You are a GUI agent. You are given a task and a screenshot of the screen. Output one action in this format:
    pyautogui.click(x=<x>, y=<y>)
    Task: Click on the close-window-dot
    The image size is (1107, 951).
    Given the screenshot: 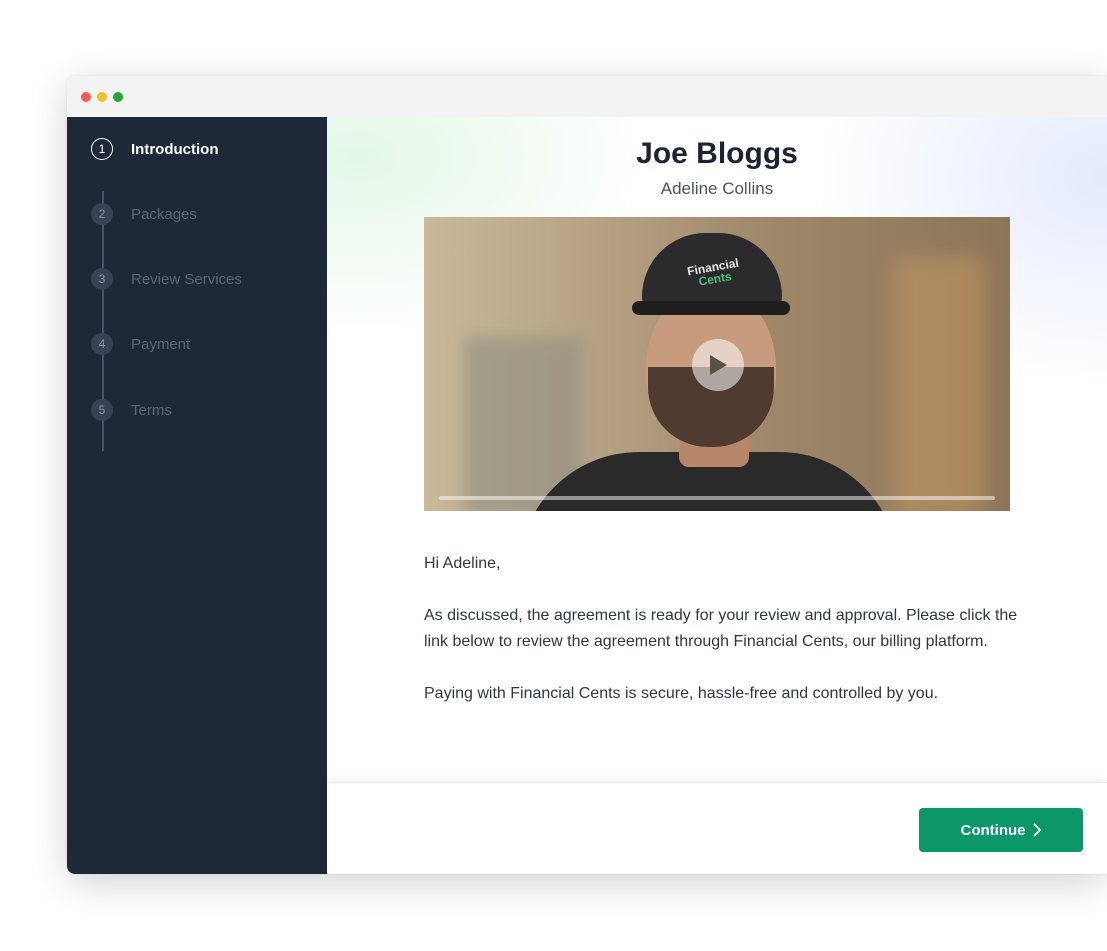 What is the action you would take?
    pyautogui.click(x=86, y=96)
    